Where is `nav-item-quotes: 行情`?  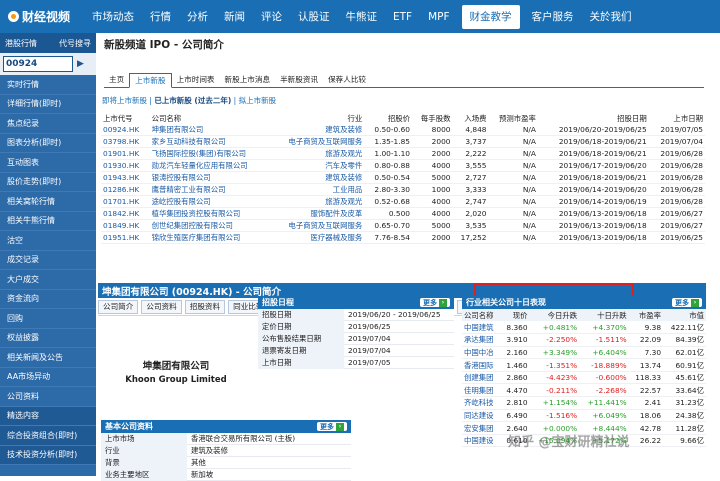 nav-item-quotes: 行情 is located at coordinates (160, 16).